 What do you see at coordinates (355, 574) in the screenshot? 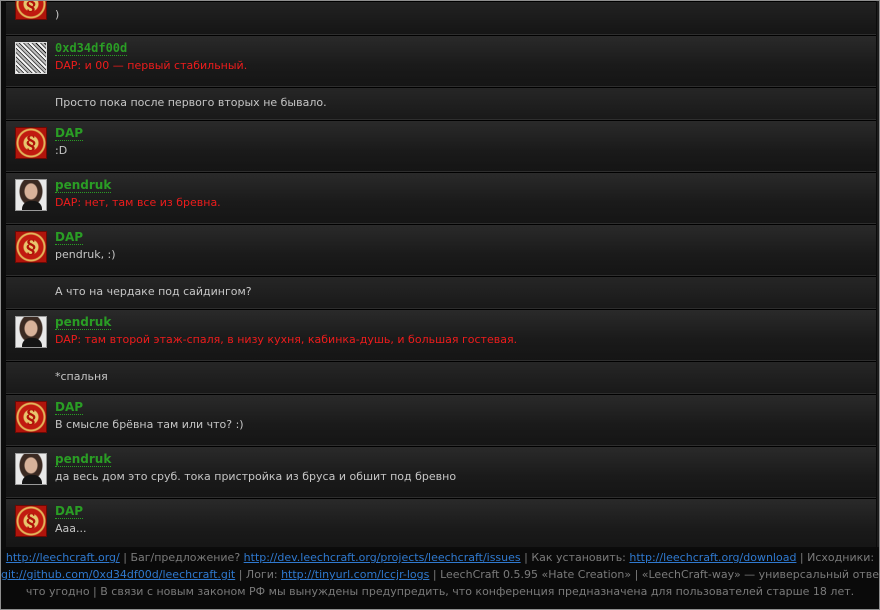
I see `logs-link: http://tinyurl.com/lccjr-logs` at bounding box center [355, 574].